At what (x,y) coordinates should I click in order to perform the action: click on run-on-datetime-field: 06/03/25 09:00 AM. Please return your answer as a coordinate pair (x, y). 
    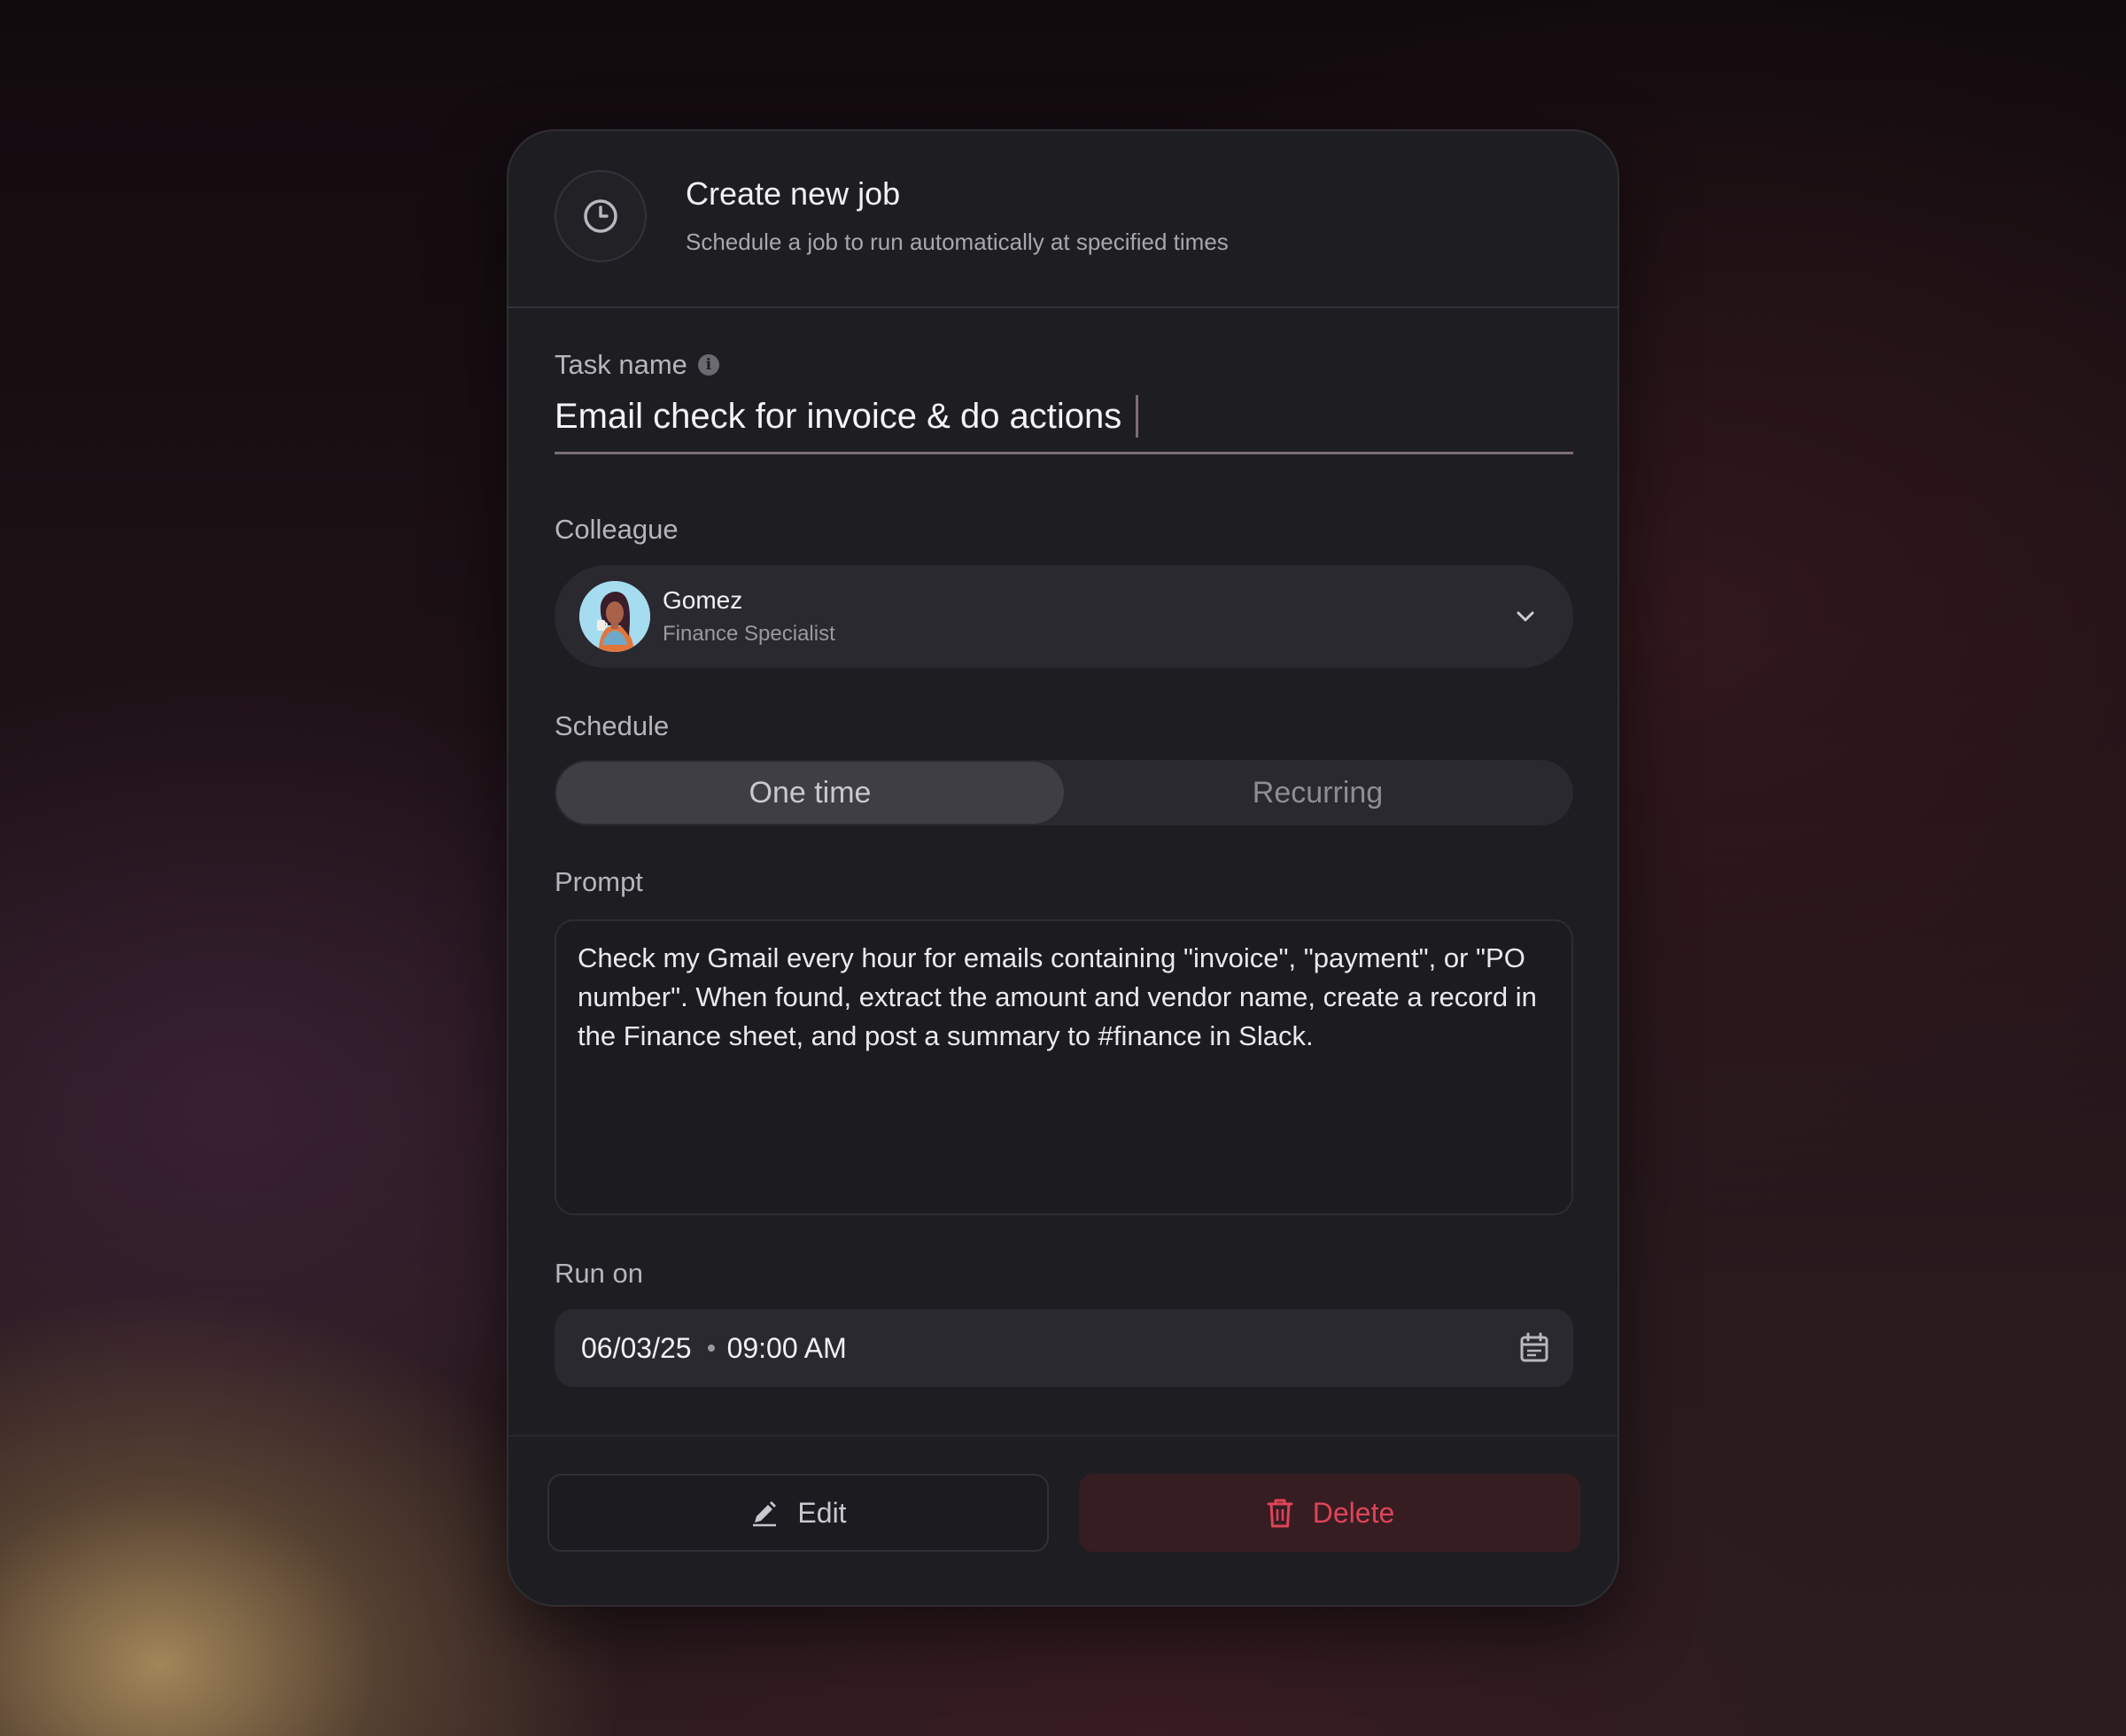
    Looking at the image, I should click on (1064, 1348).